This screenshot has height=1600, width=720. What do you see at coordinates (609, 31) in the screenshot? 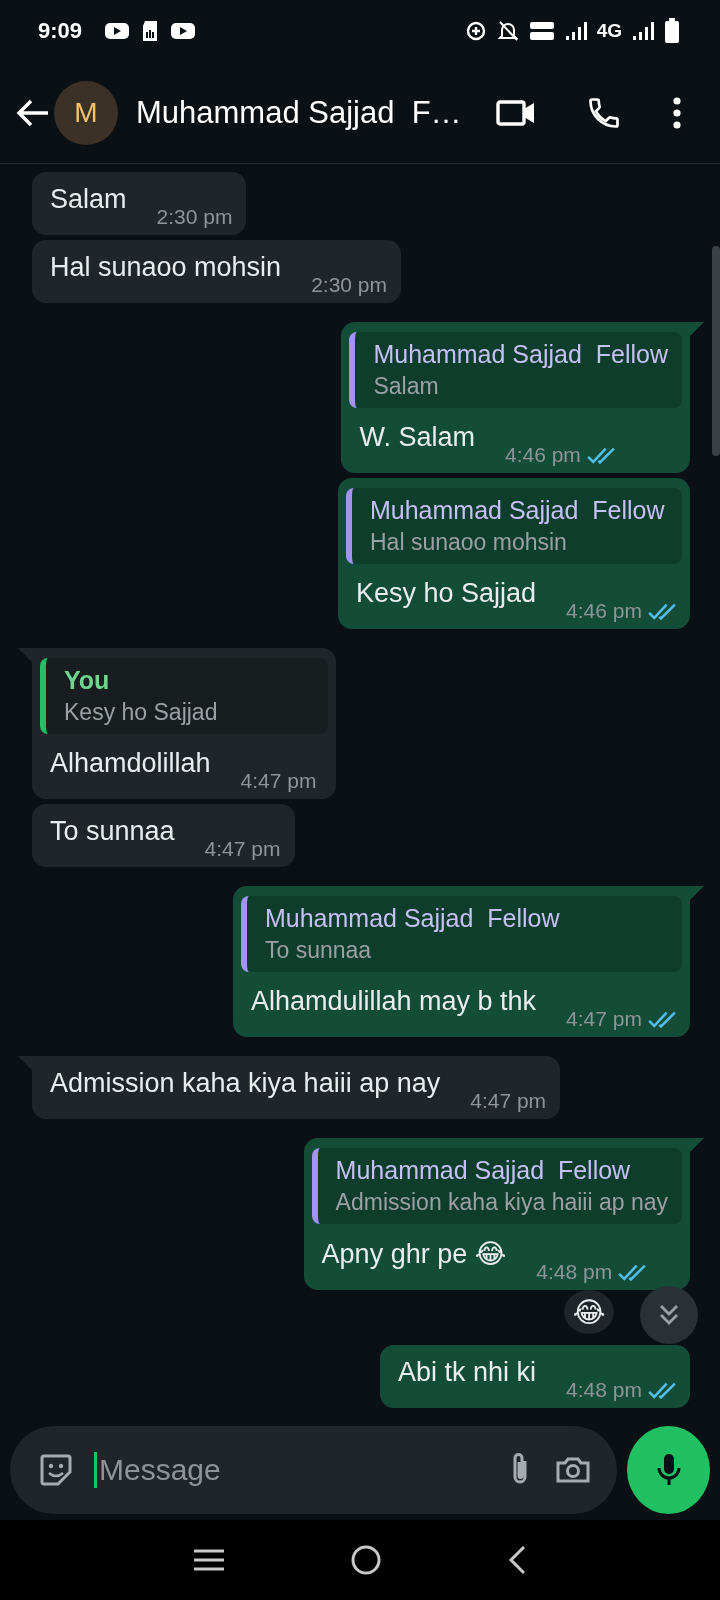
I see `network-type: 4G` at bounding box center [609, 31].